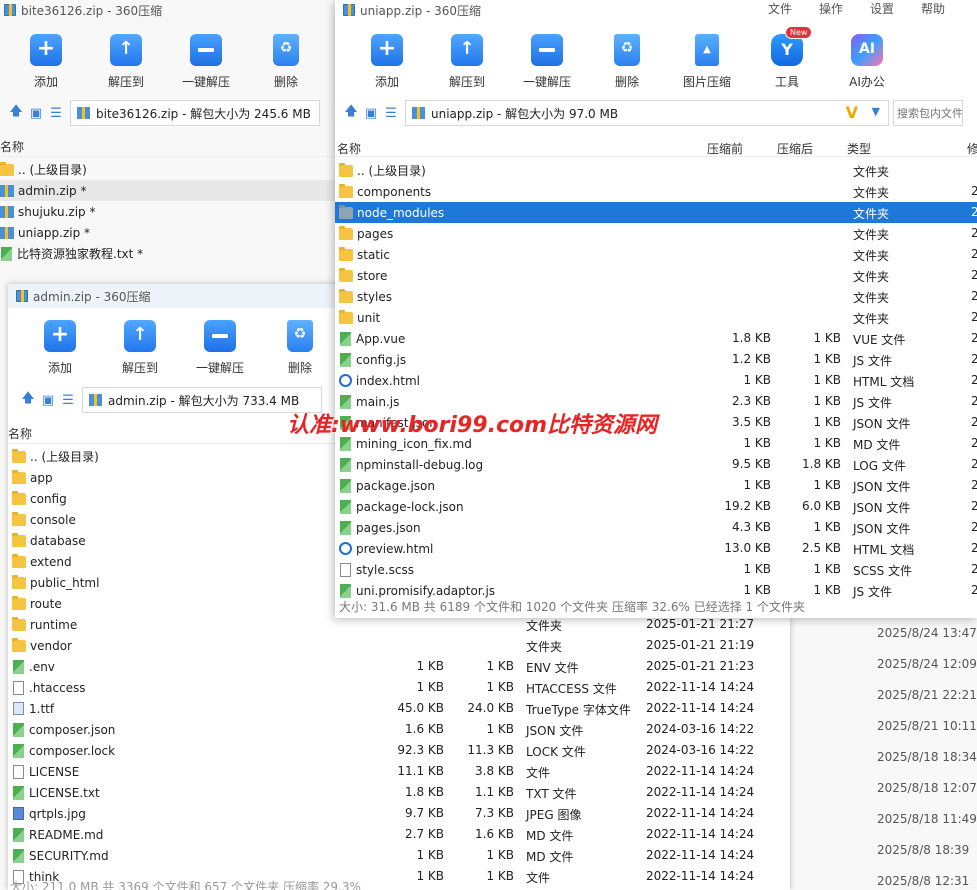 The width and height of the screenshot is (977, 890). I want to click on uniapp-address-field: uniapp.zip - 解包大小为 97.0 MB V ▼, so click(647, 113).